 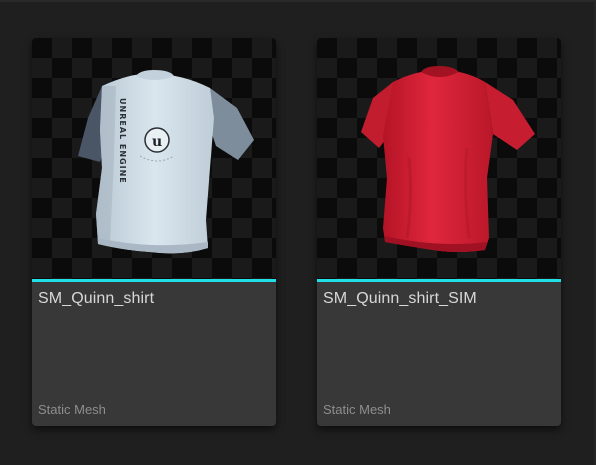 What do you see at coordinates (166, 162) in the screenshot?
I see `white-tshirt-unreal-engine-icon: UNREAL ENGINE u` at bounding box center [166, 162].